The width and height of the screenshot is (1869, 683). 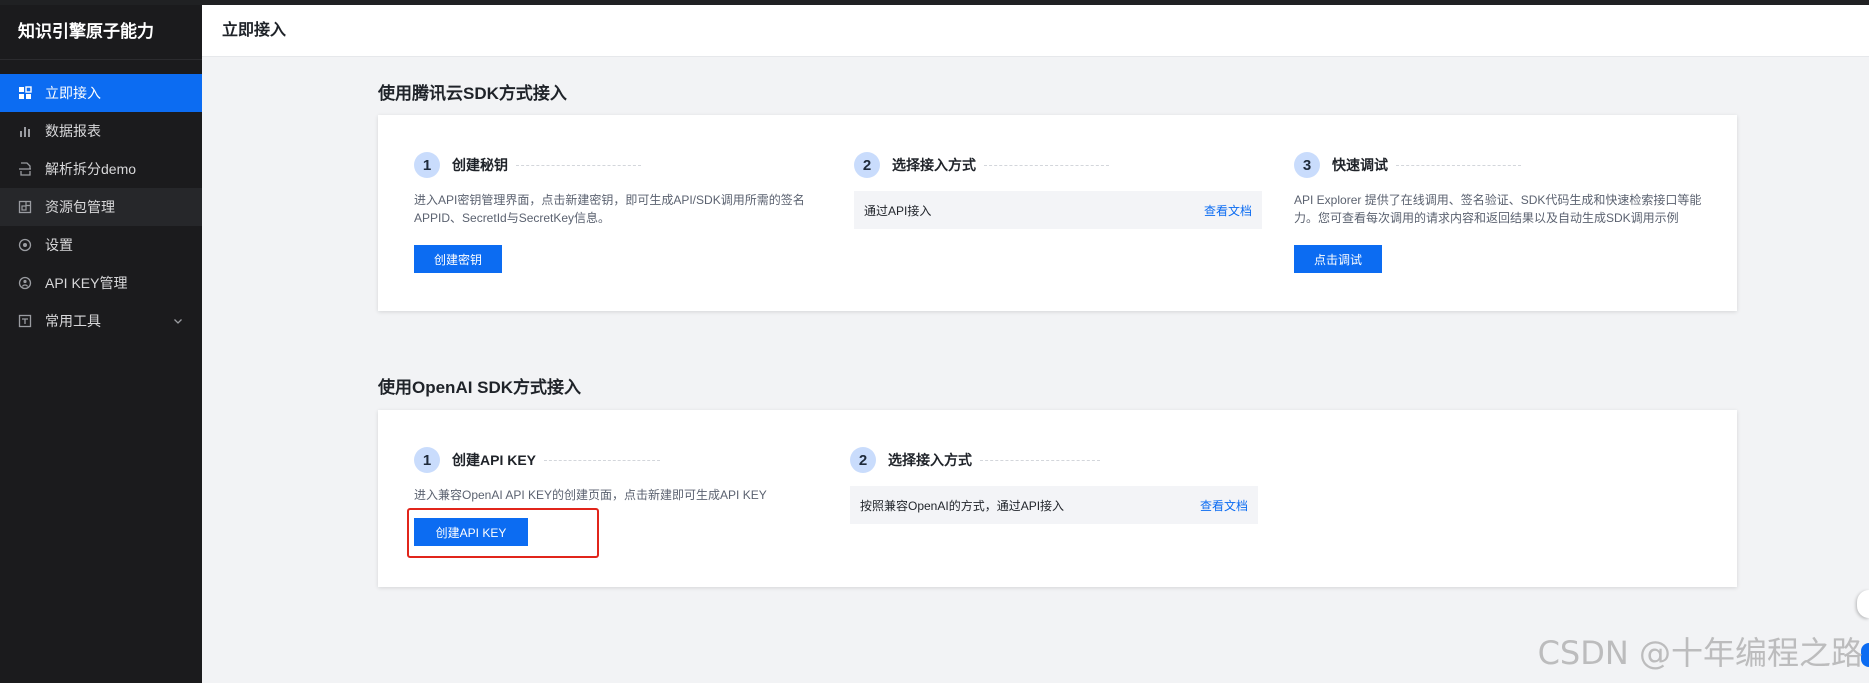 What do you see at coordinates (73, 93) in the screenshot?
I see `sidebar-item-label: 立即接入` at bounding box center [73, 93].